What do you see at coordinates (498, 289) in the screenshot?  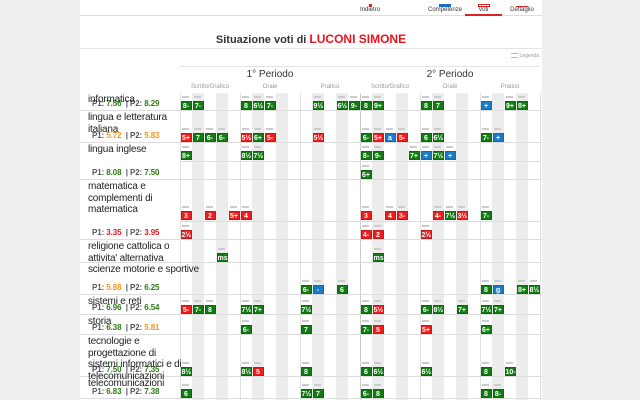 I see `grade-badge: g` at bounding box center [498, 289].